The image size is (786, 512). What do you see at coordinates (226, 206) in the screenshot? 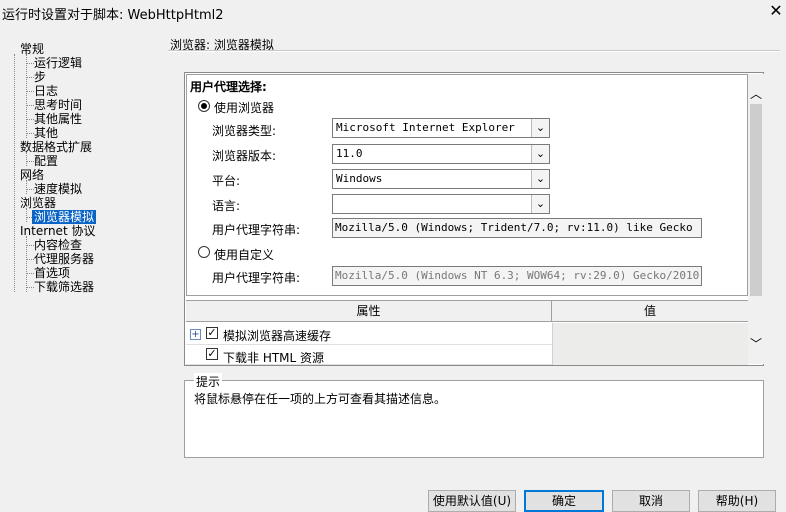
I see `language-label: 语言:` at bounding box center [226, 206].